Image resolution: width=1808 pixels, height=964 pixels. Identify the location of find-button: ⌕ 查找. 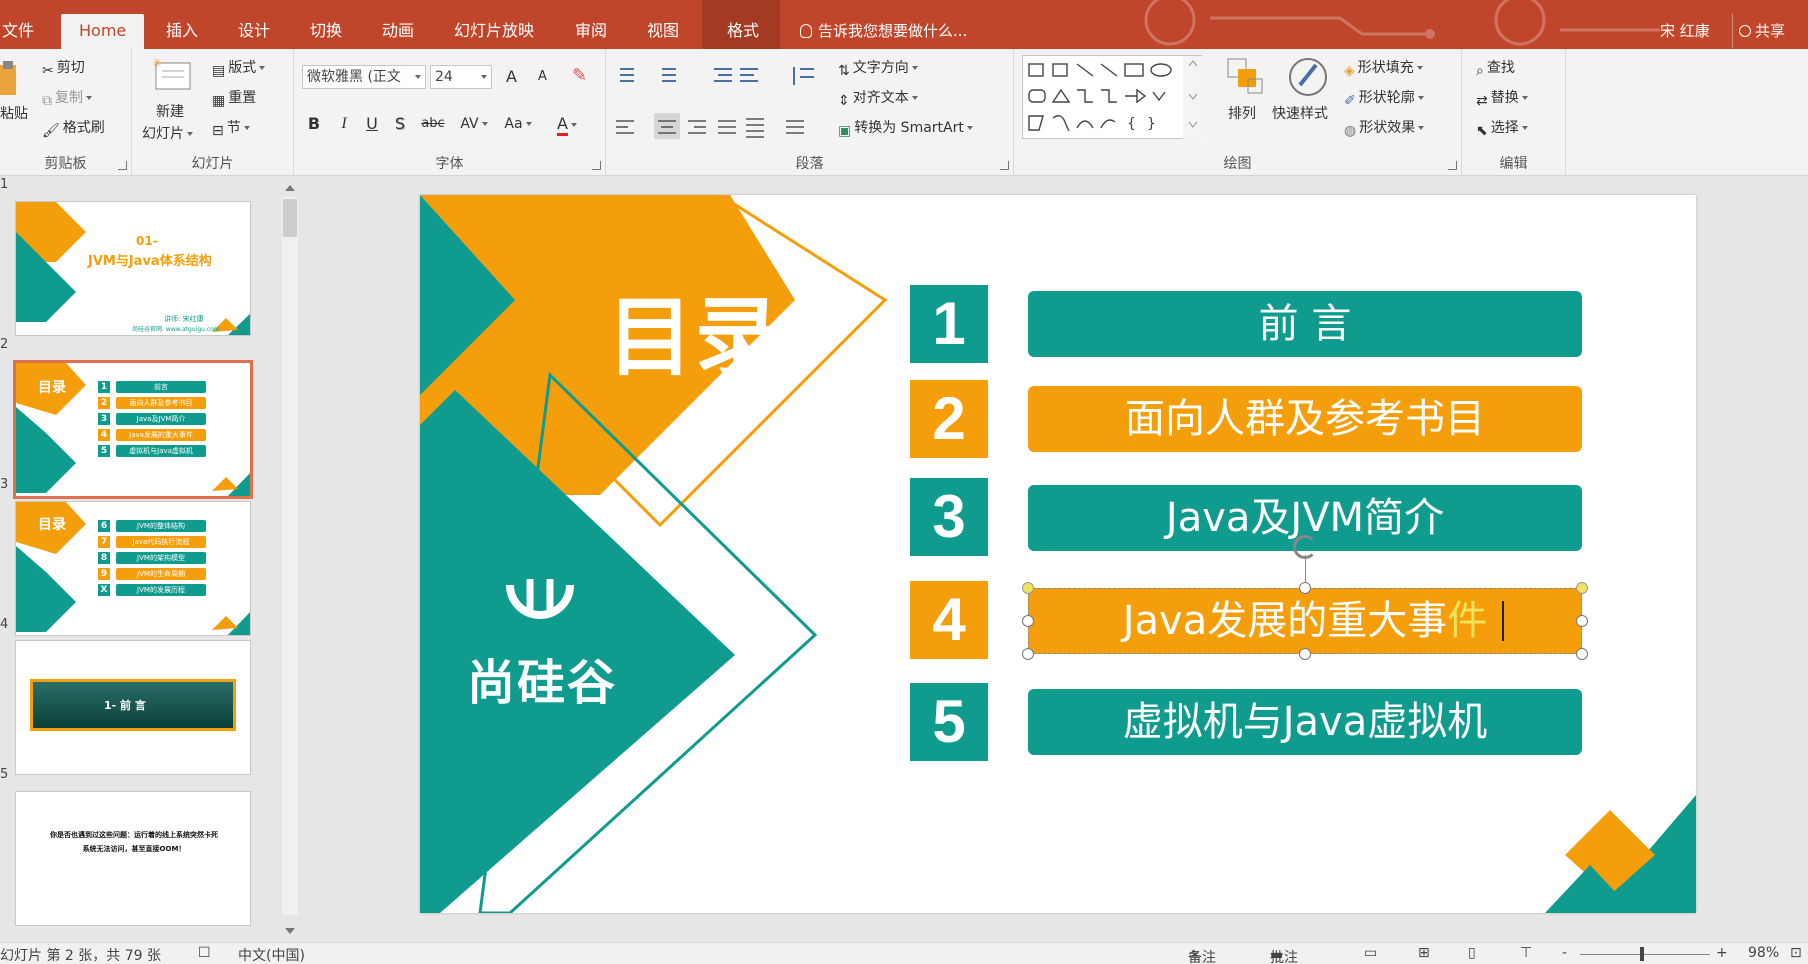
(1495, 68).